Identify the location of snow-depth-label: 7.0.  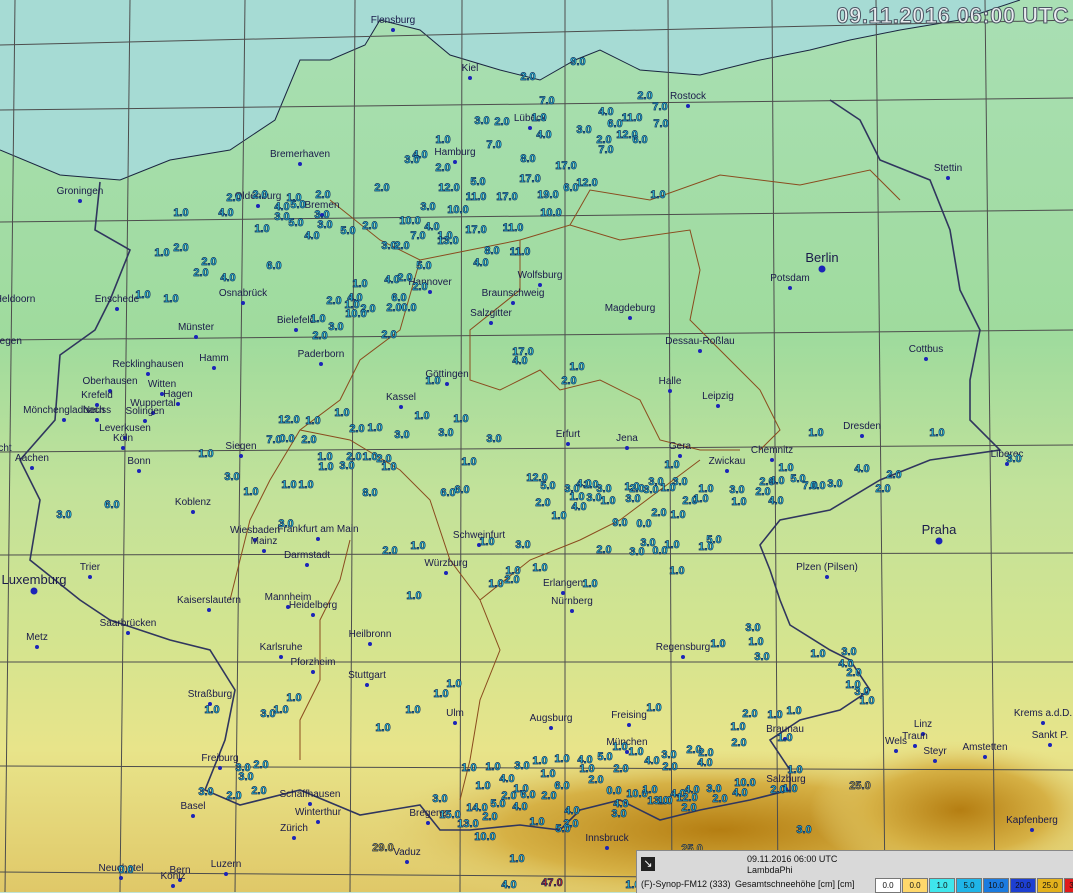
(659, 107).